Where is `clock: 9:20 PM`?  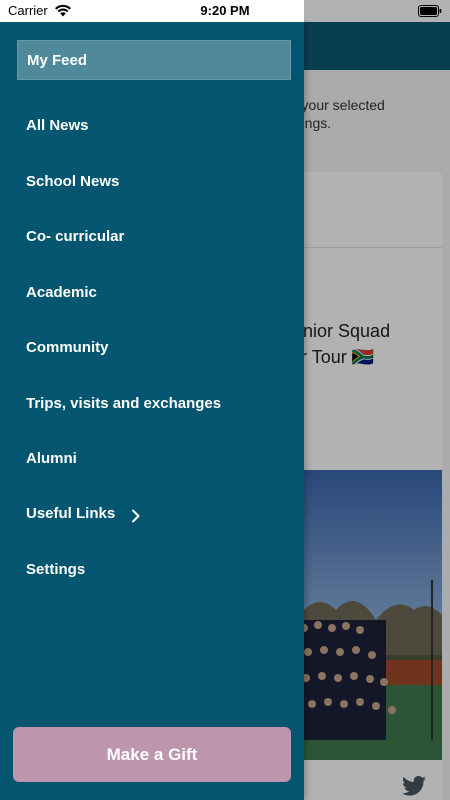 clock: 9:20 PM is located at coordinates (225, 10).